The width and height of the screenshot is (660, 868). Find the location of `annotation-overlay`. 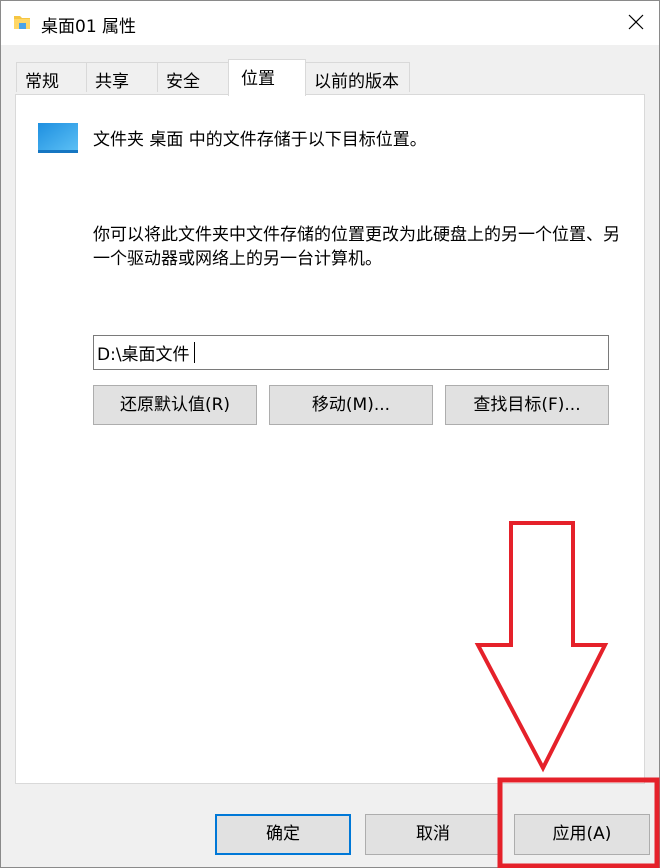

annotation-overlay is located at coordinates (567, 694).